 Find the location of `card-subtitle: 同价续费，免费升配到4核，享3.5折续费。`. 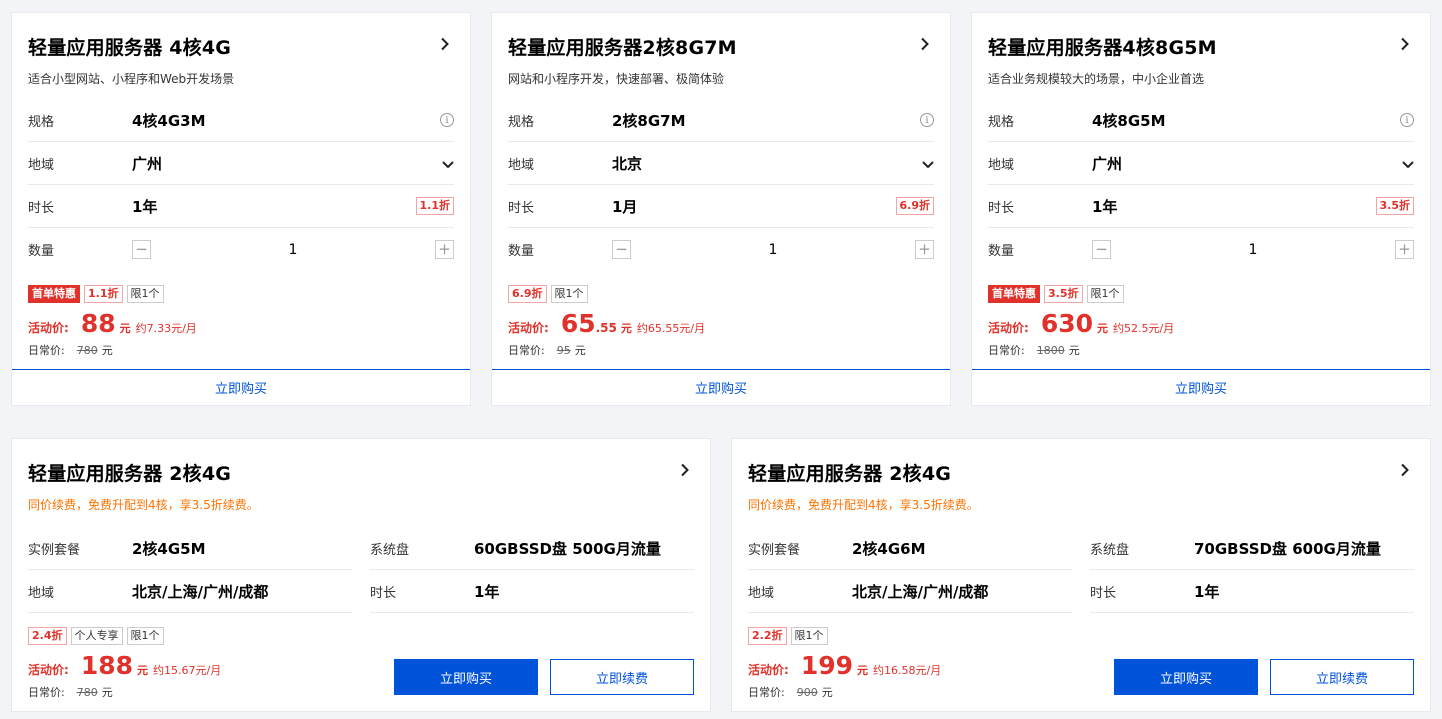

card-subtitle: 同价续费，免费升配到4核，享3.5折续费。 is located at coordinates (1081, 504).